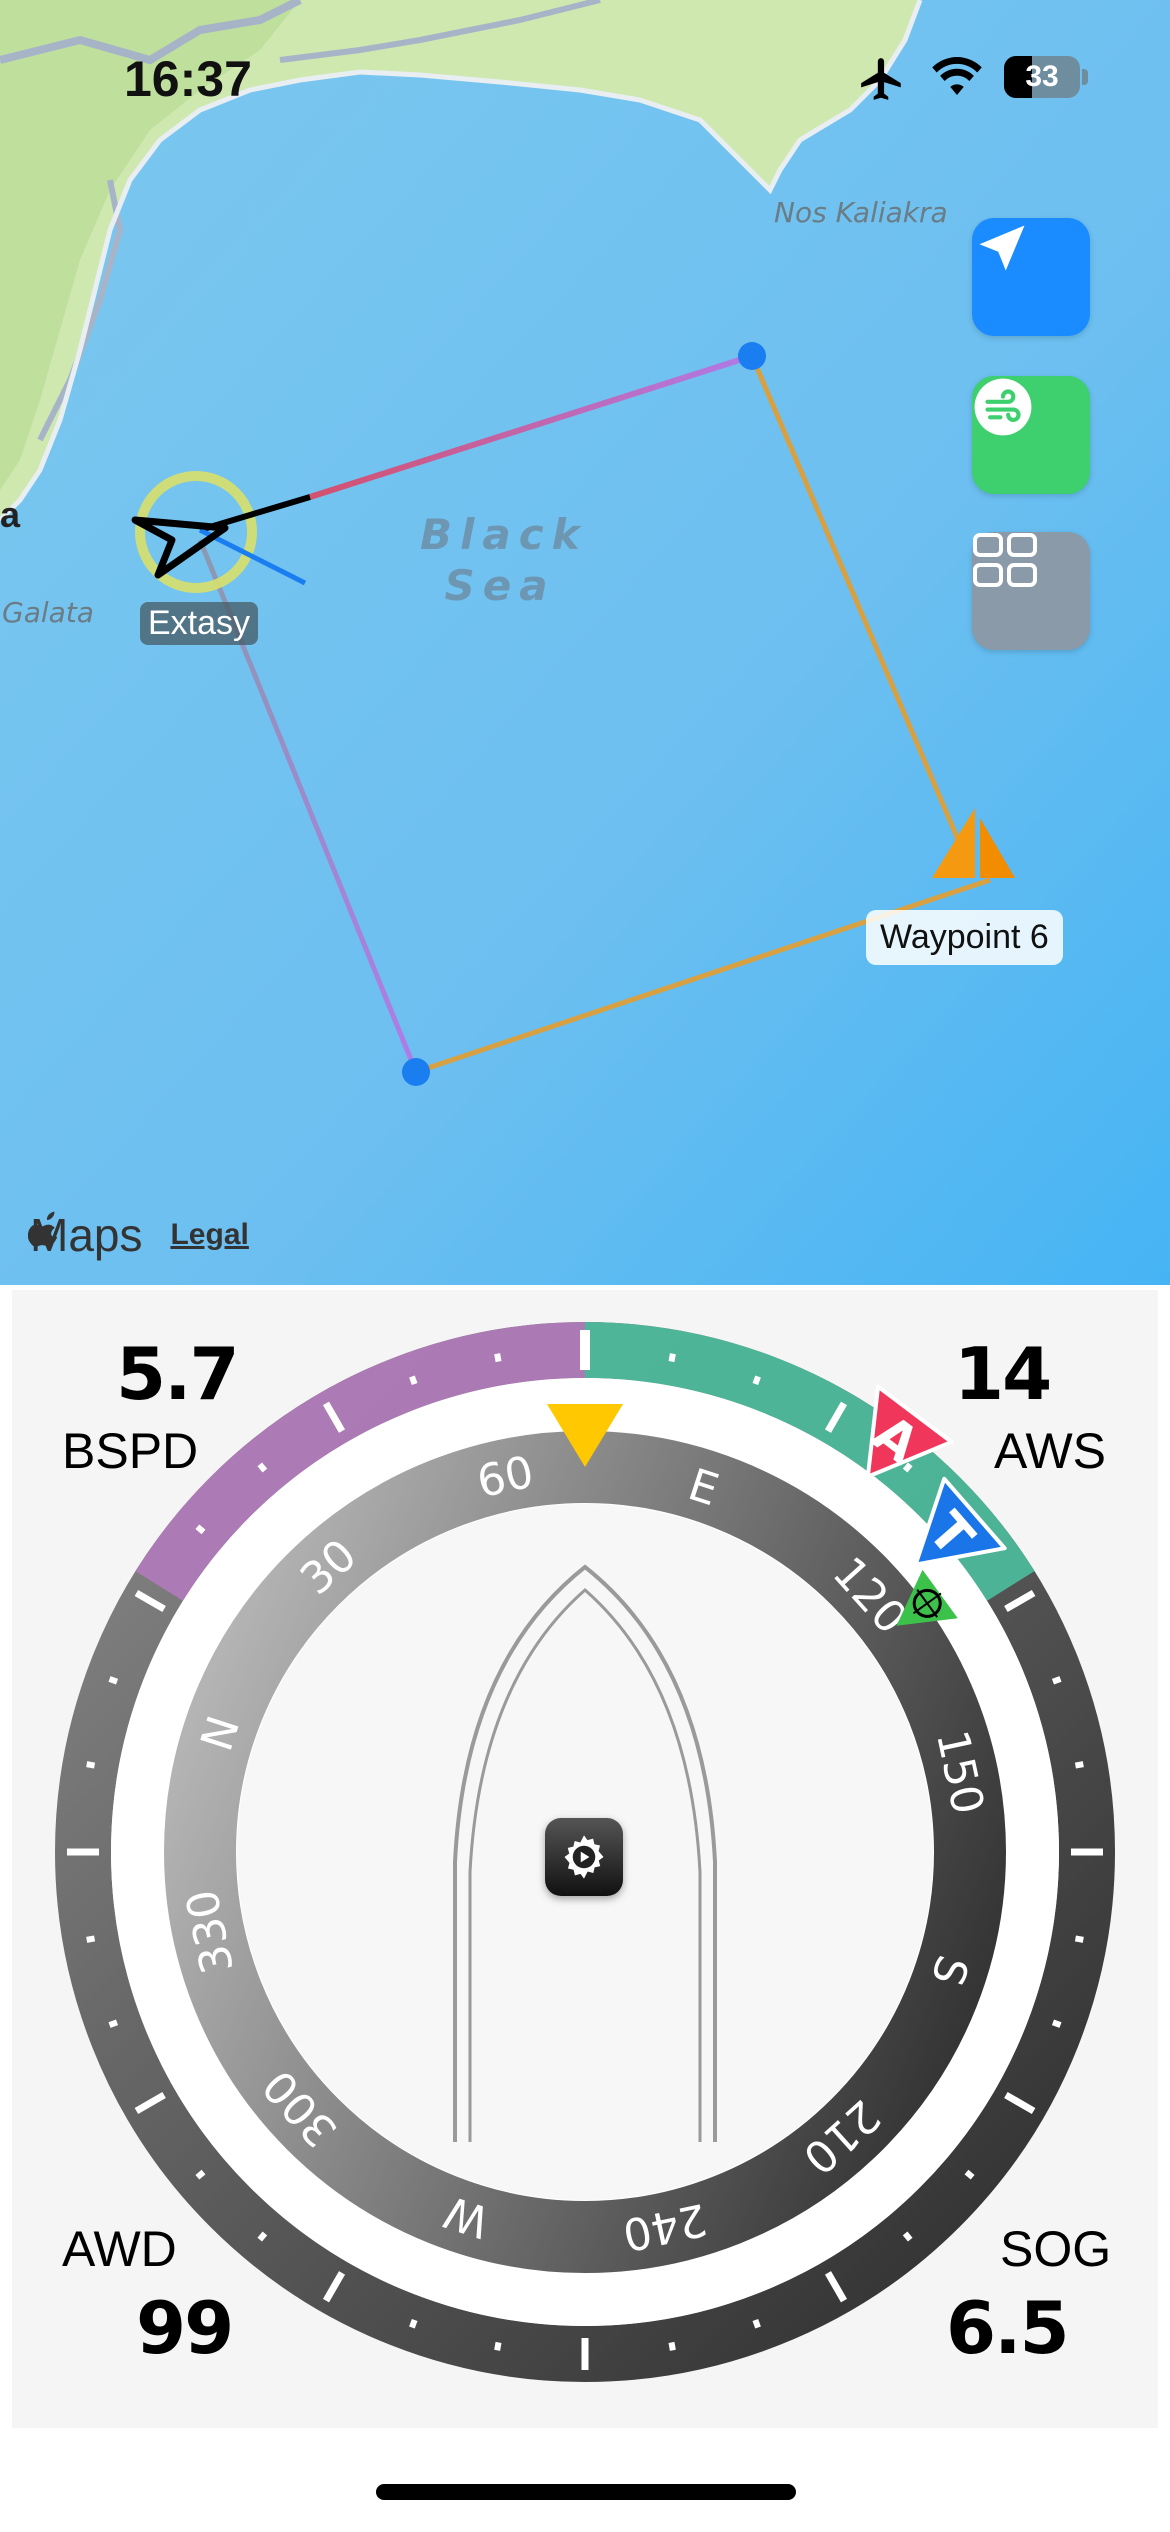 The height and width of the screenshot is (2532, 1170). I want to click on wind-button, so click(1031, 435).